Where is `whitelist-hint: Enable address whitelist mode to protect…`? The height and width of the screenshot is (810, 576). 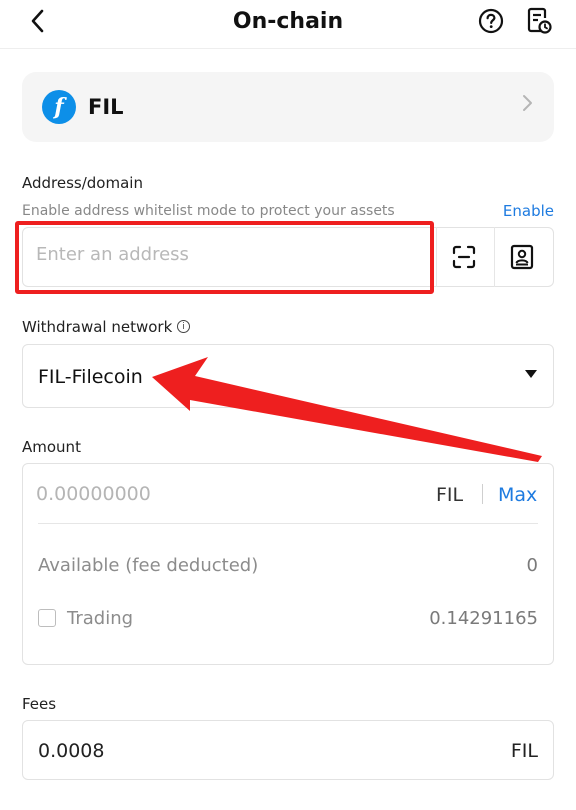
whitelist-hint: Enable address whitelist mode to protect… is located at coordinates (208, 211).